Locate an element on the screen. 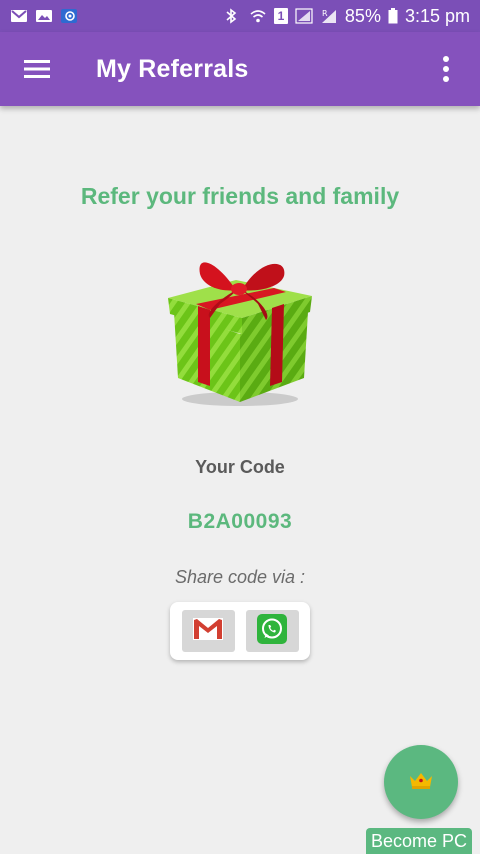  notification-icons is located at coordinates (44, 16).